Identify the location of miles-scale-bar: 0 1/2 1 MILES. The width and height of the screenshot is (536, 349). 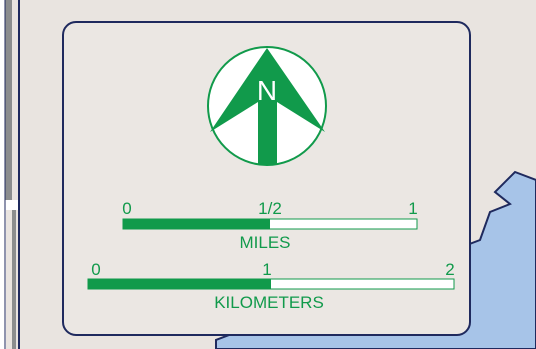
(269, 225).